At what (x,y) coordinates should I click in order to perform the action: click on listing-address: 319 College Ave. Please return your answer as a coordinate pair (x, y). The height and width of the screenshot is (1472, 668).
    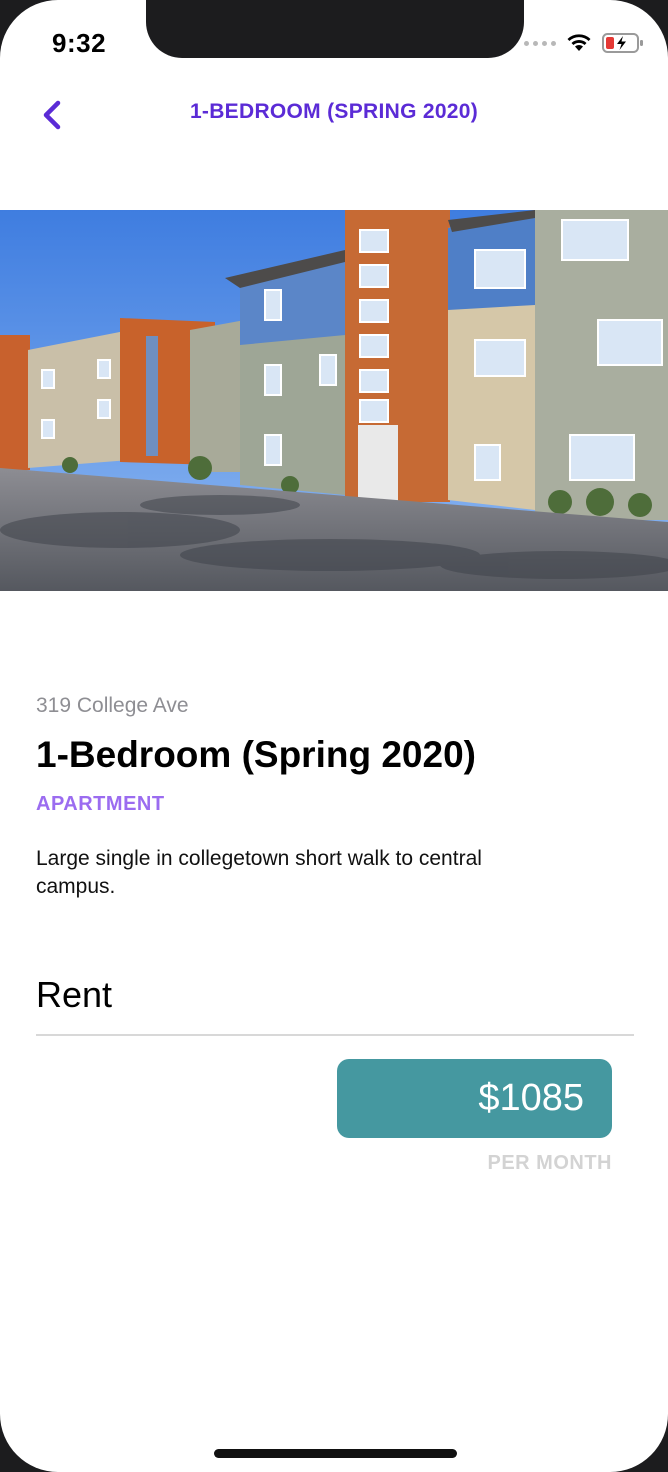
    Looking at the image, I should click on (112, 705).